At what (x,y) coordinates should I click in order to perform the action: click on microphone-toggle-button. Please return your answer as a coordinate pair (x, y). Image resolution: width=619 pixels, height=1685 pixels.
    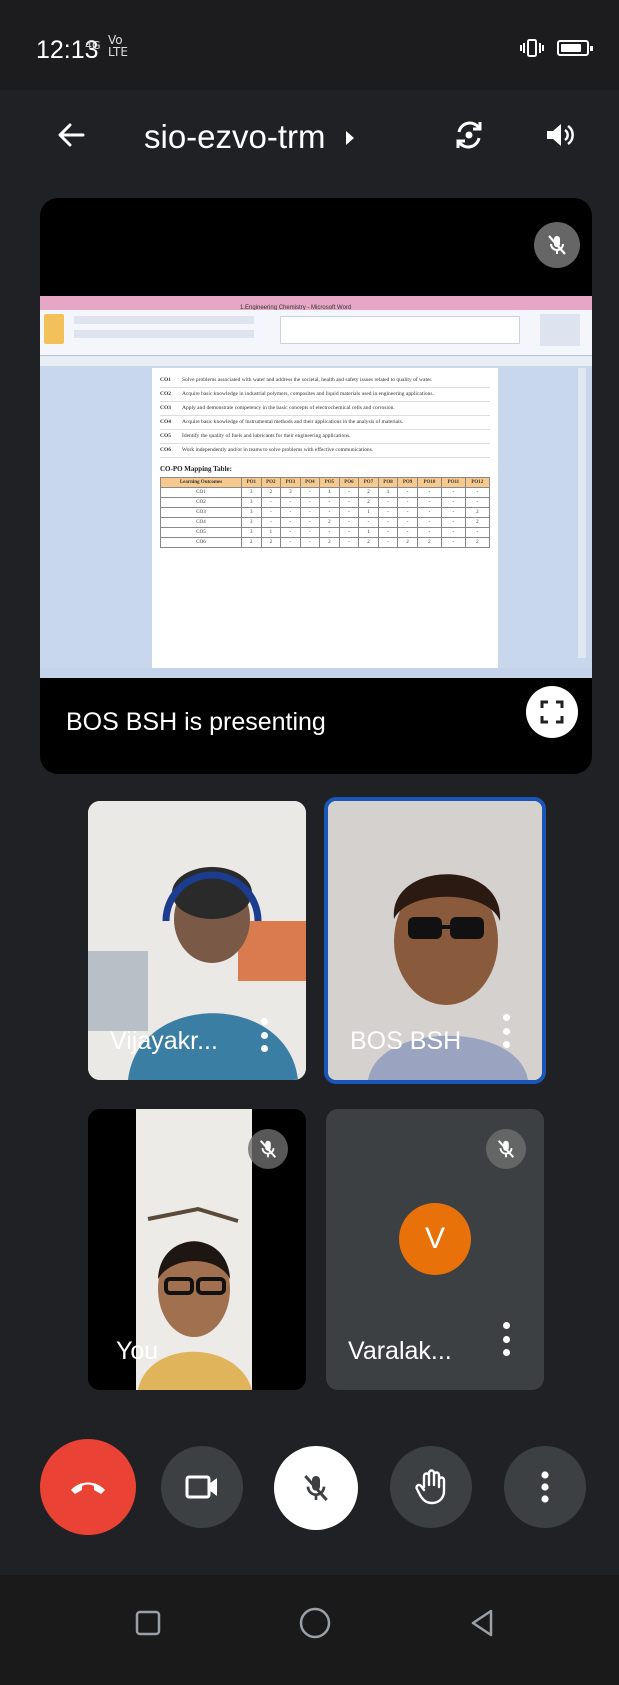
    Looking at the image, I should click on (316, 1488).